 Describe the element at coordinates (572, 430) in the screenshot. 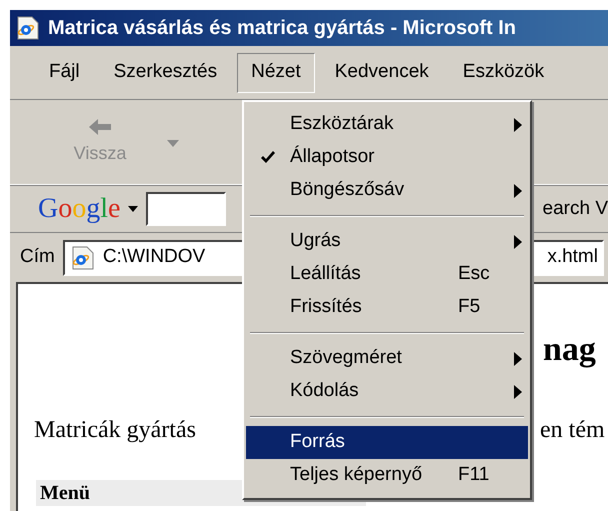

I see `paragraph-text: en tém` at that location.